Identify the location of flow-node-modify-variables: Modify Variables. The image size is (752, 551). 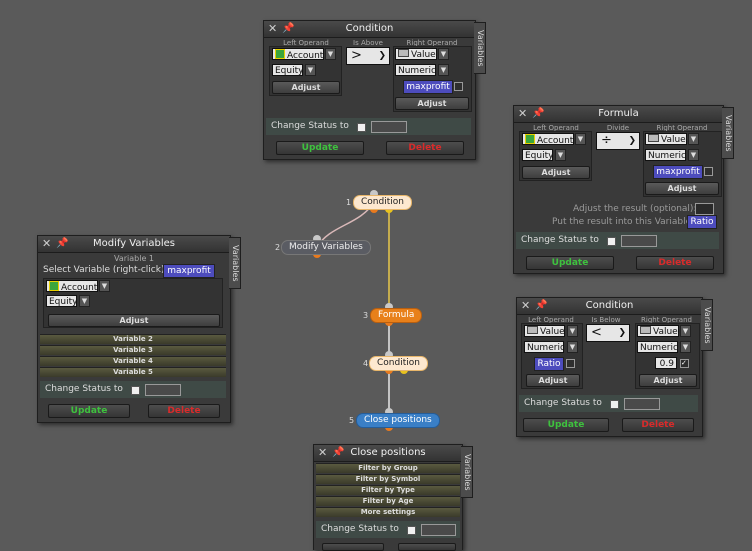
(326, 247).